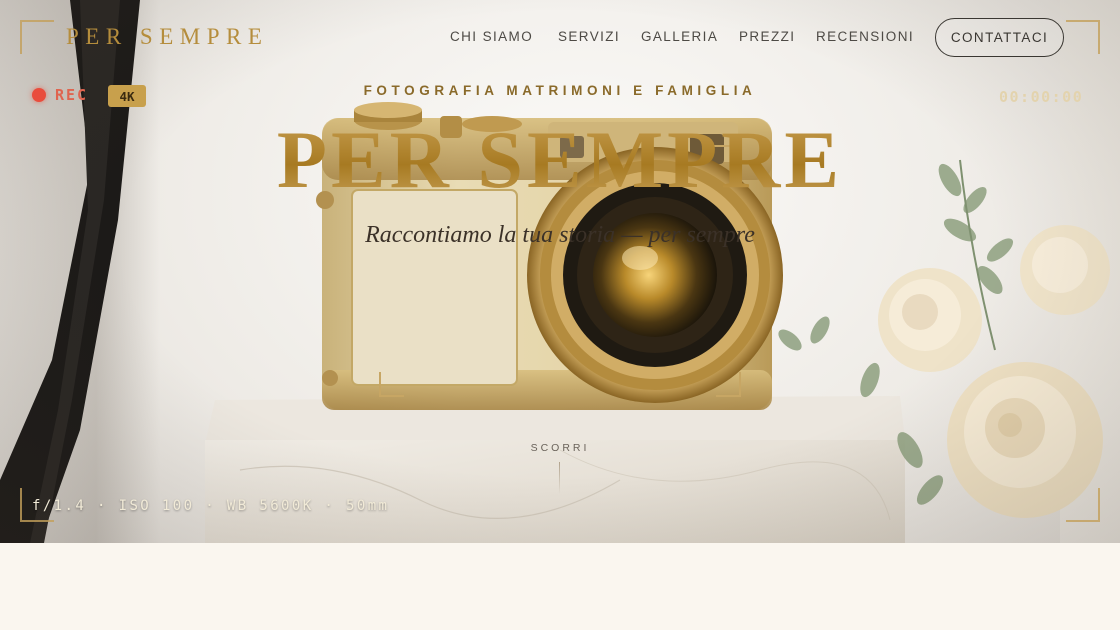 The width and height of the screenshot is (1120, 630). I want to click on scroll-indicator: SCORRI, so click(560, 448).